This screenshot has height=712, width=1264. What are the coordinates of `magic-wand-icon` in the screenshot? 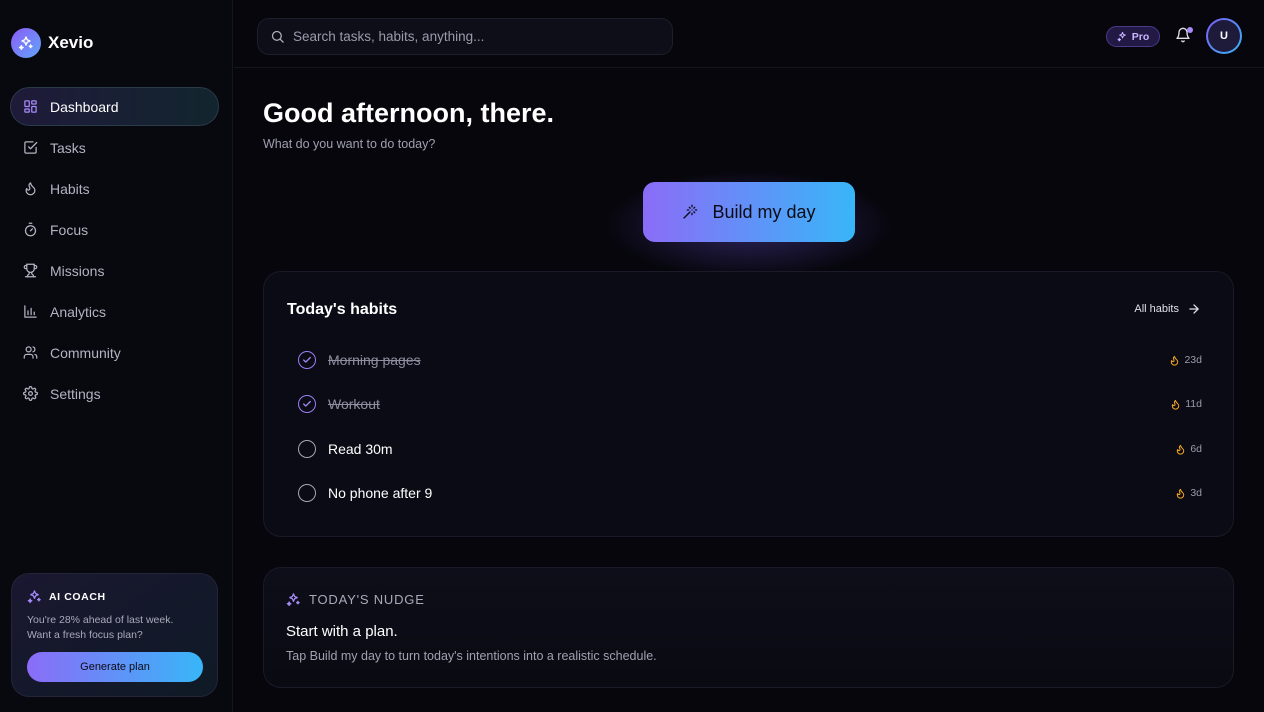 It's located at (690, 211).